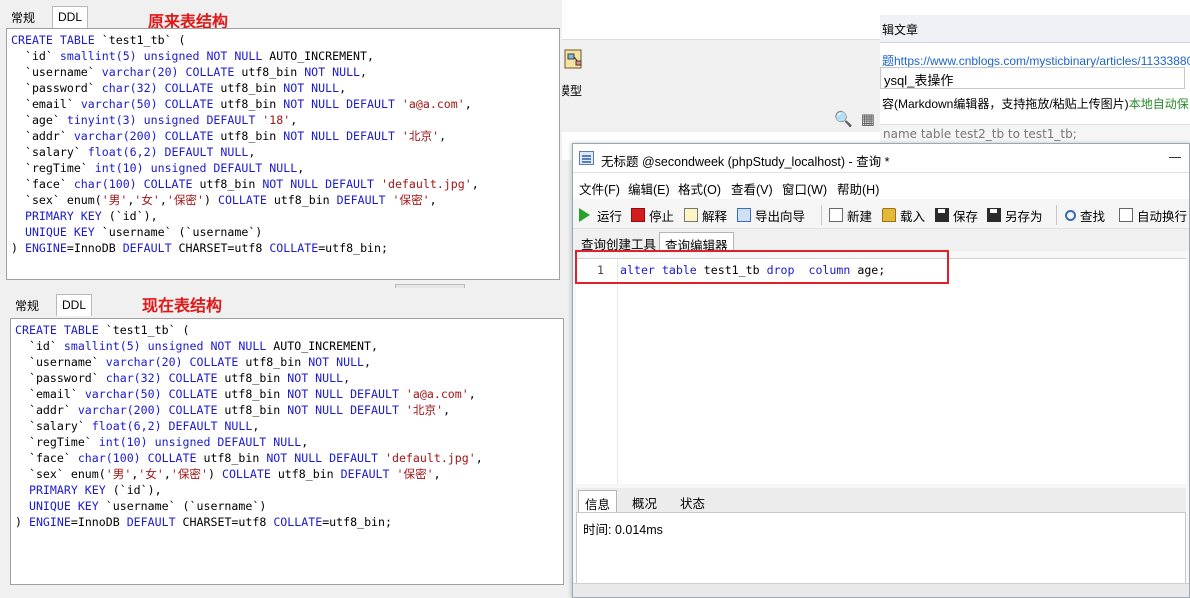 The height and width of the screenshot is (598, 1190). I want to click on search-icon: 🔍, so click(847, 119).